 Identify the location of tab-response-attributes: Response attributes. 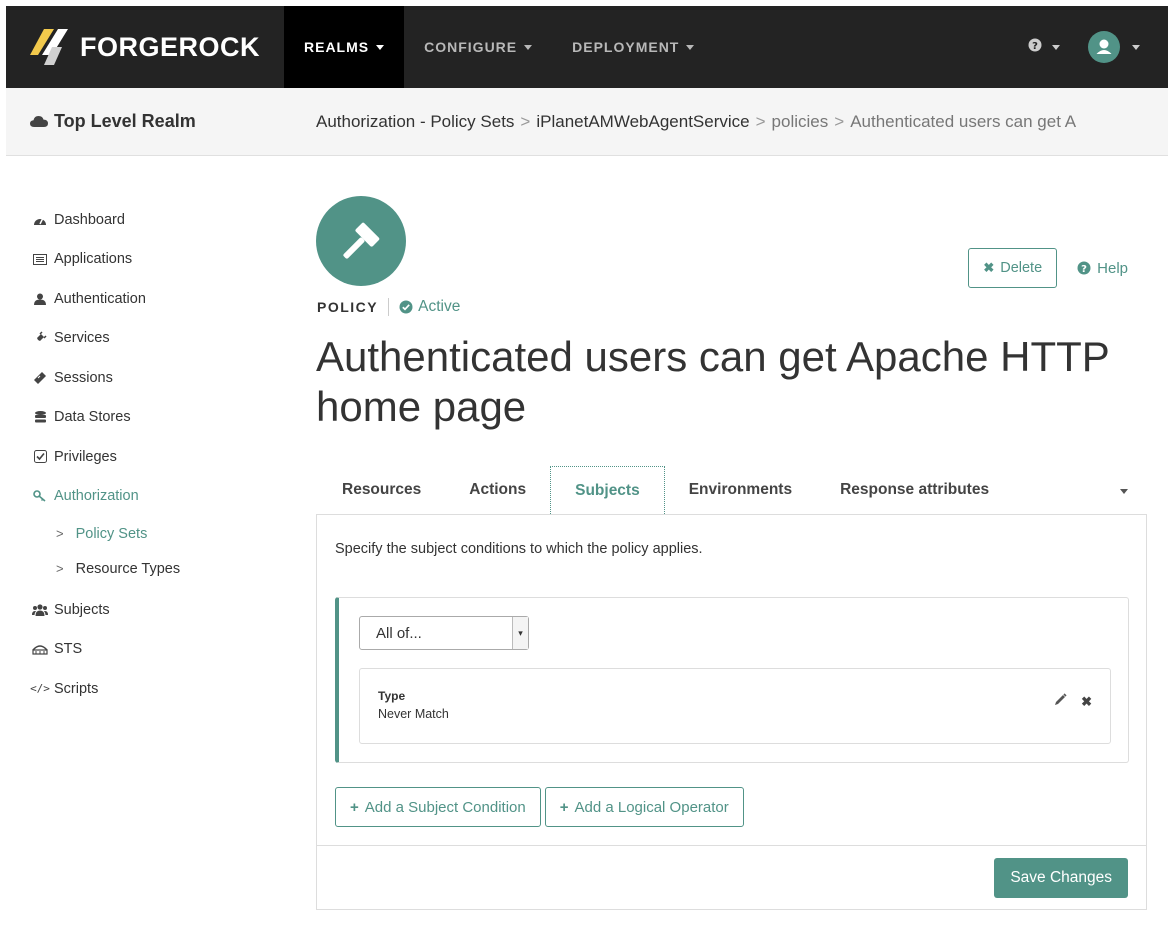
(914, 490).